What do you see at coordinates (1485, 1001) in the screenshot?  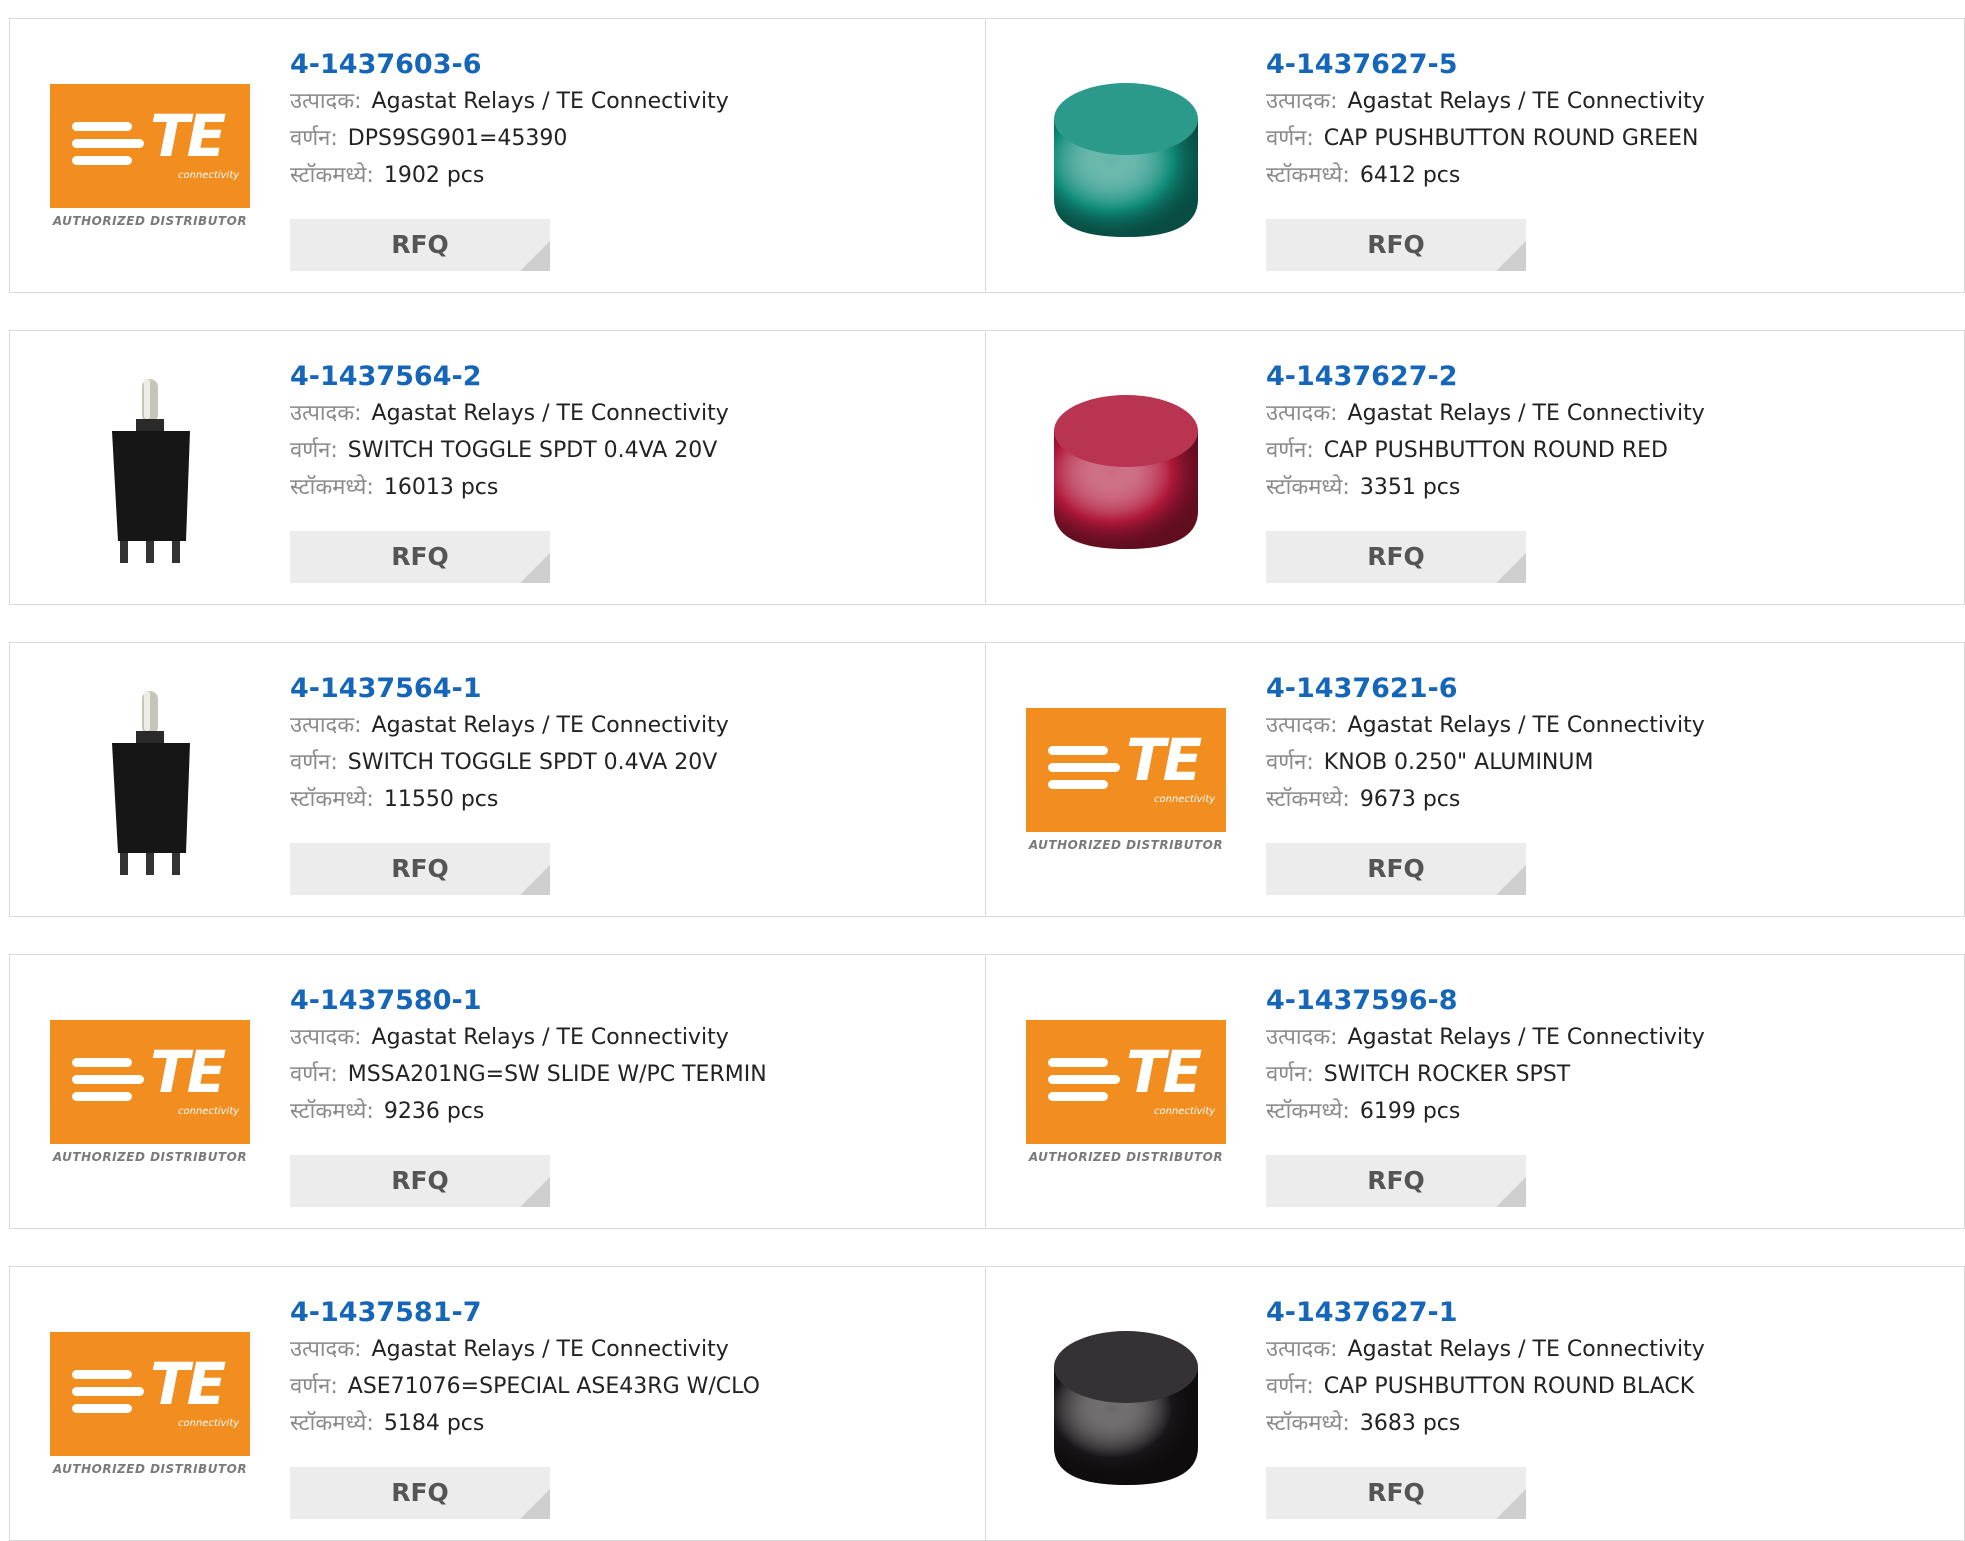 I see `part-number-link: 4-1437596-8` at bounding box center [1485, 1001].